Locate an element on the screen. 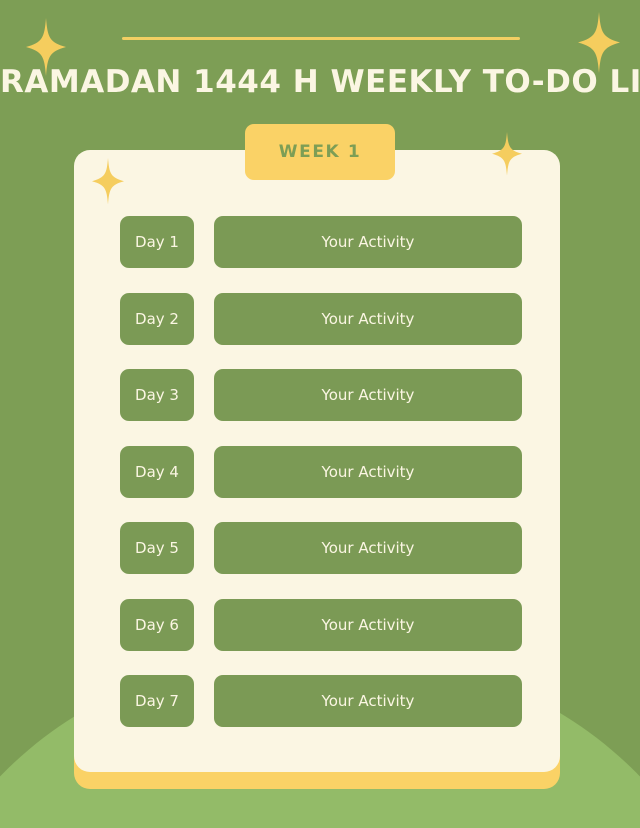  week-badge: WEEK 1 is located at coordinates (320, 152).